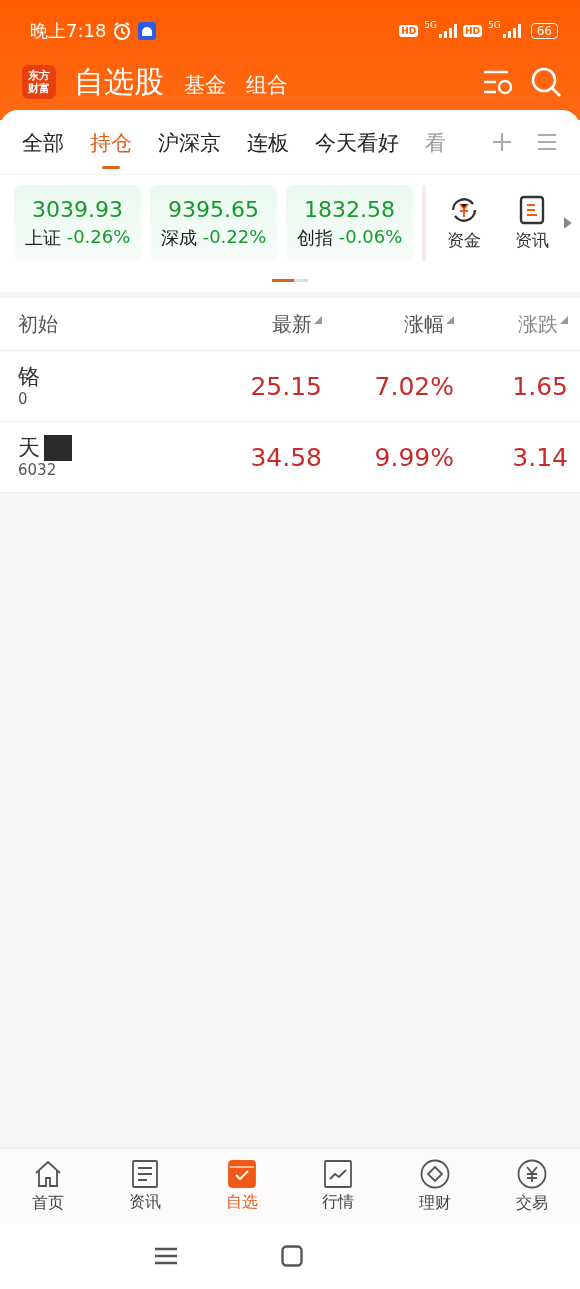 The height and width of the screenshot is (1289, 580). Describe the element at coordinates (435, 1186) in the screenshot. I see `nav-tab: 理财` at that location.